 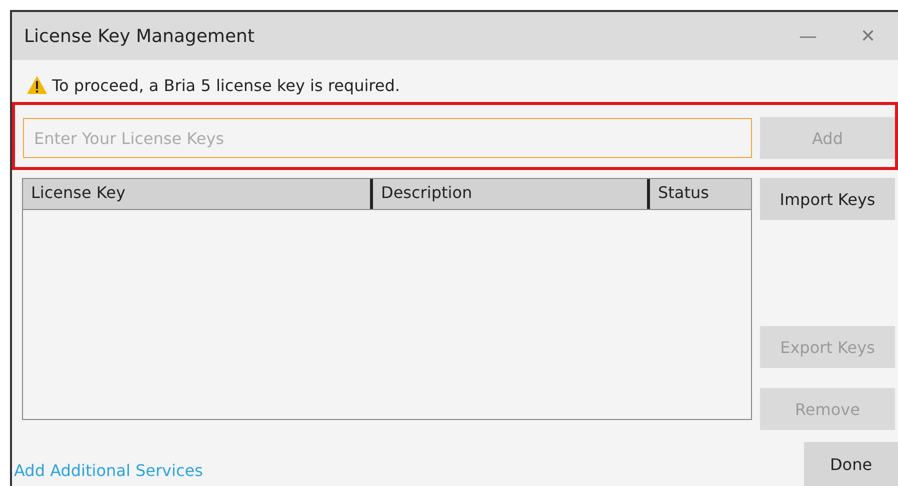 What do you see at coordinates (37, 85) in the screenshot?
I see `warning-icon` at bounding box center [37, 85].